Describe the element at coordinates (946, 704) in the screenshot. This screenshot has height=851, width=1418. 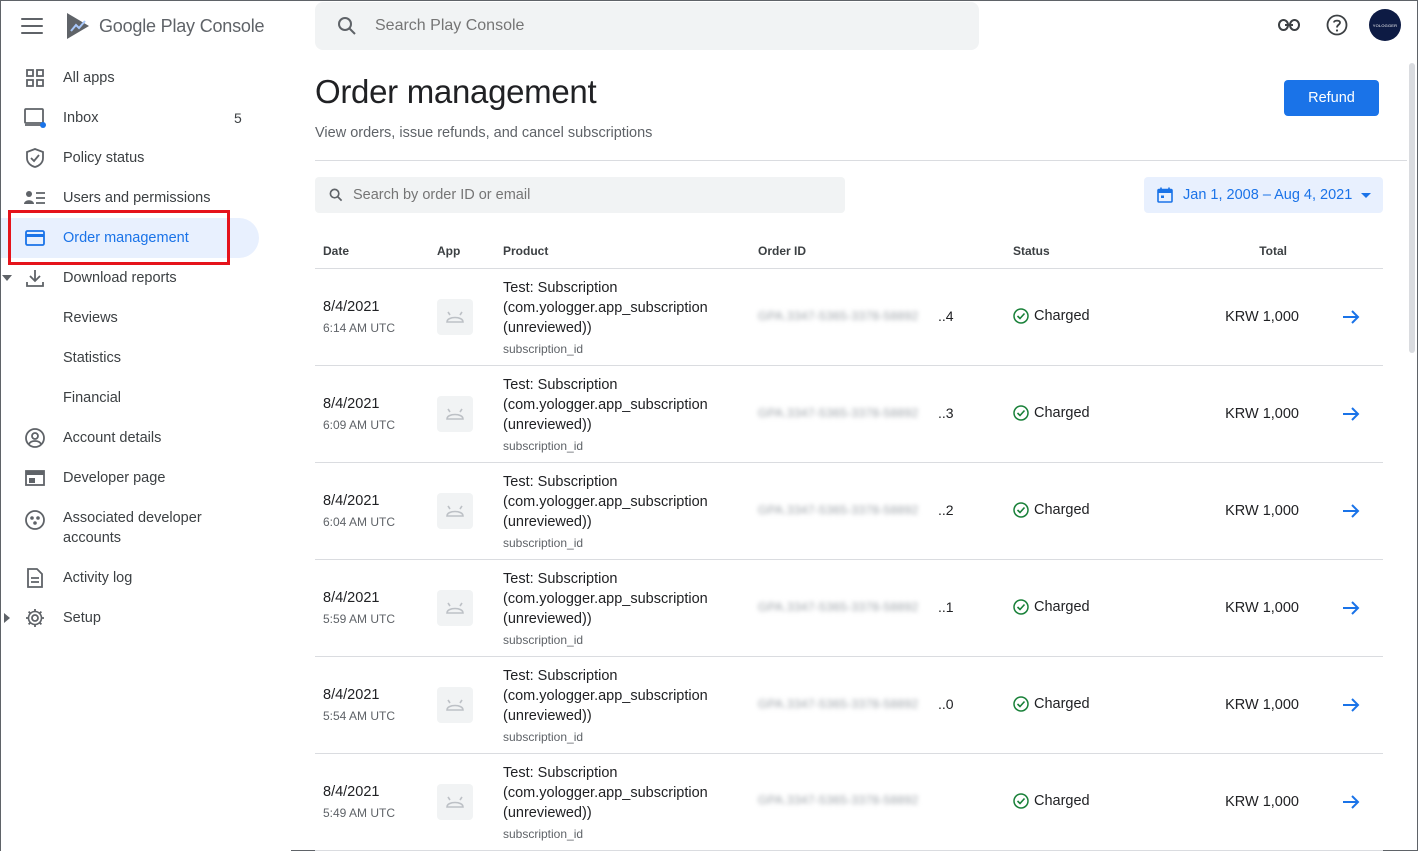
I see `order-id-suffix: ..0` at that location.